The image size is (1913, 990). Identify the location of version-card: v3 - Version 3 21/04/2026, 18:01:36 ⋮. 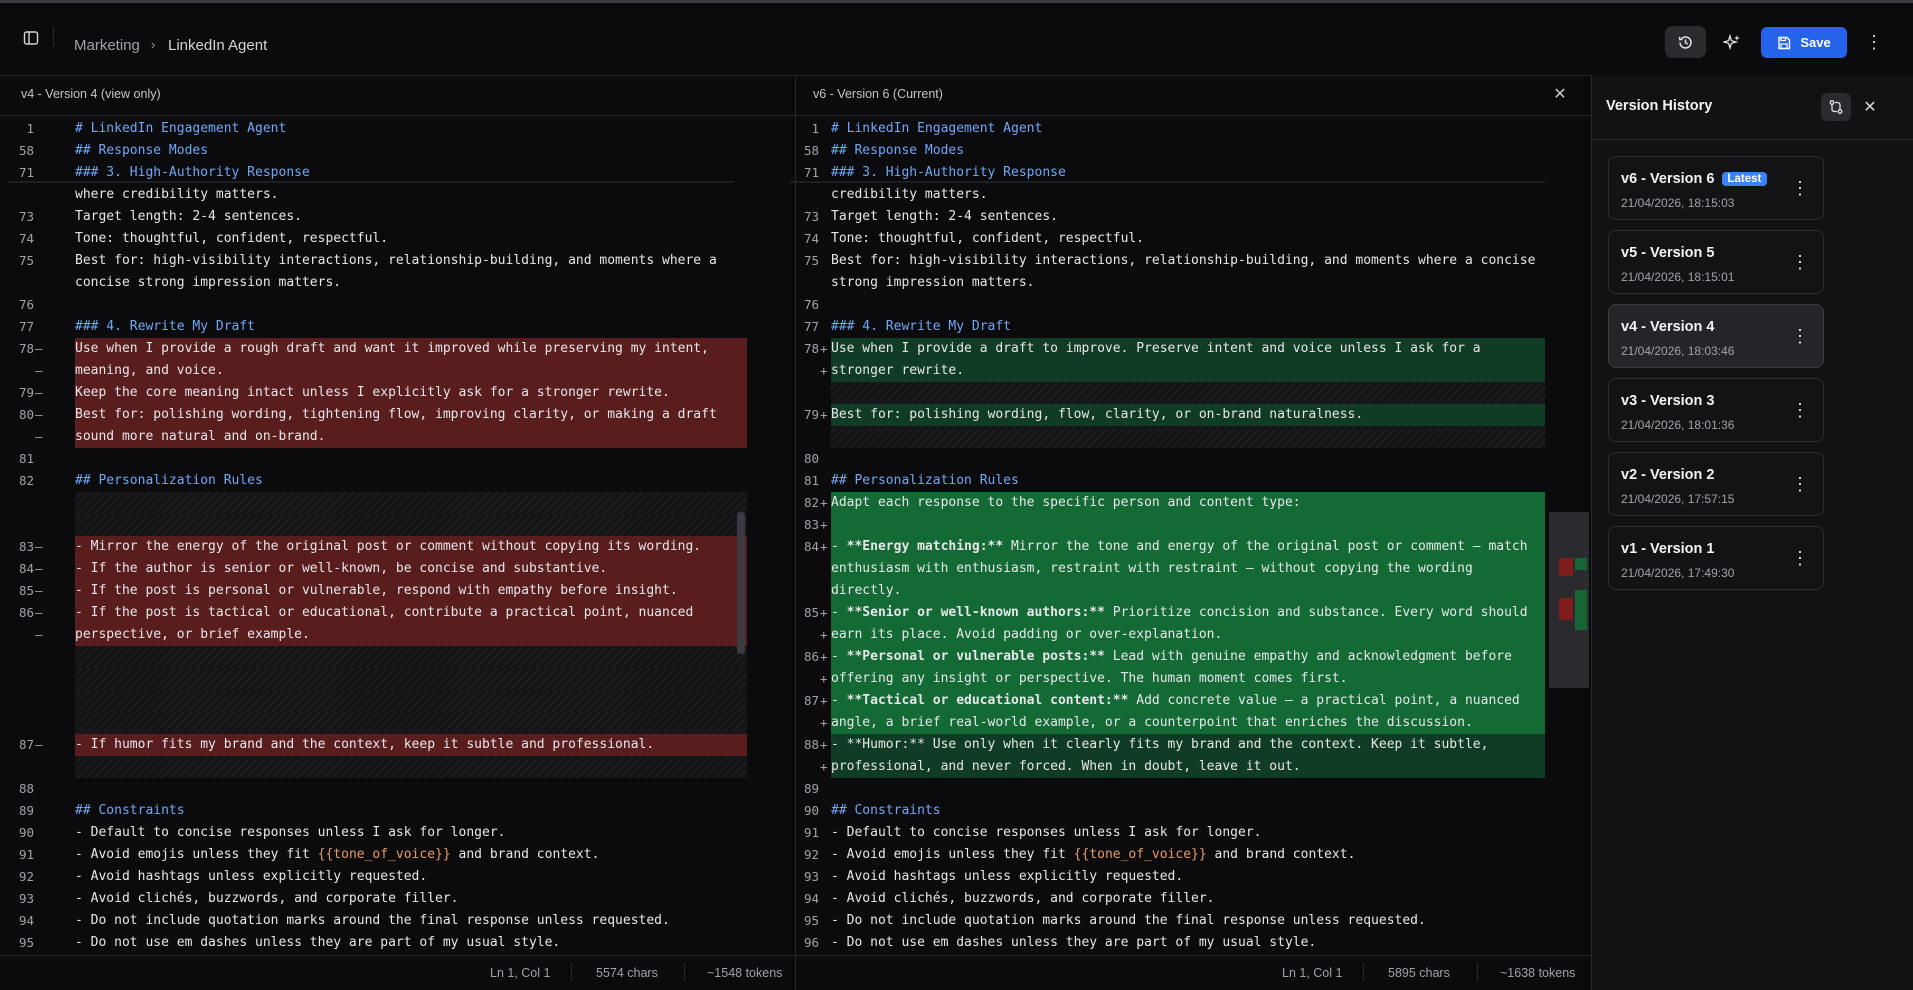
(1716, 410).